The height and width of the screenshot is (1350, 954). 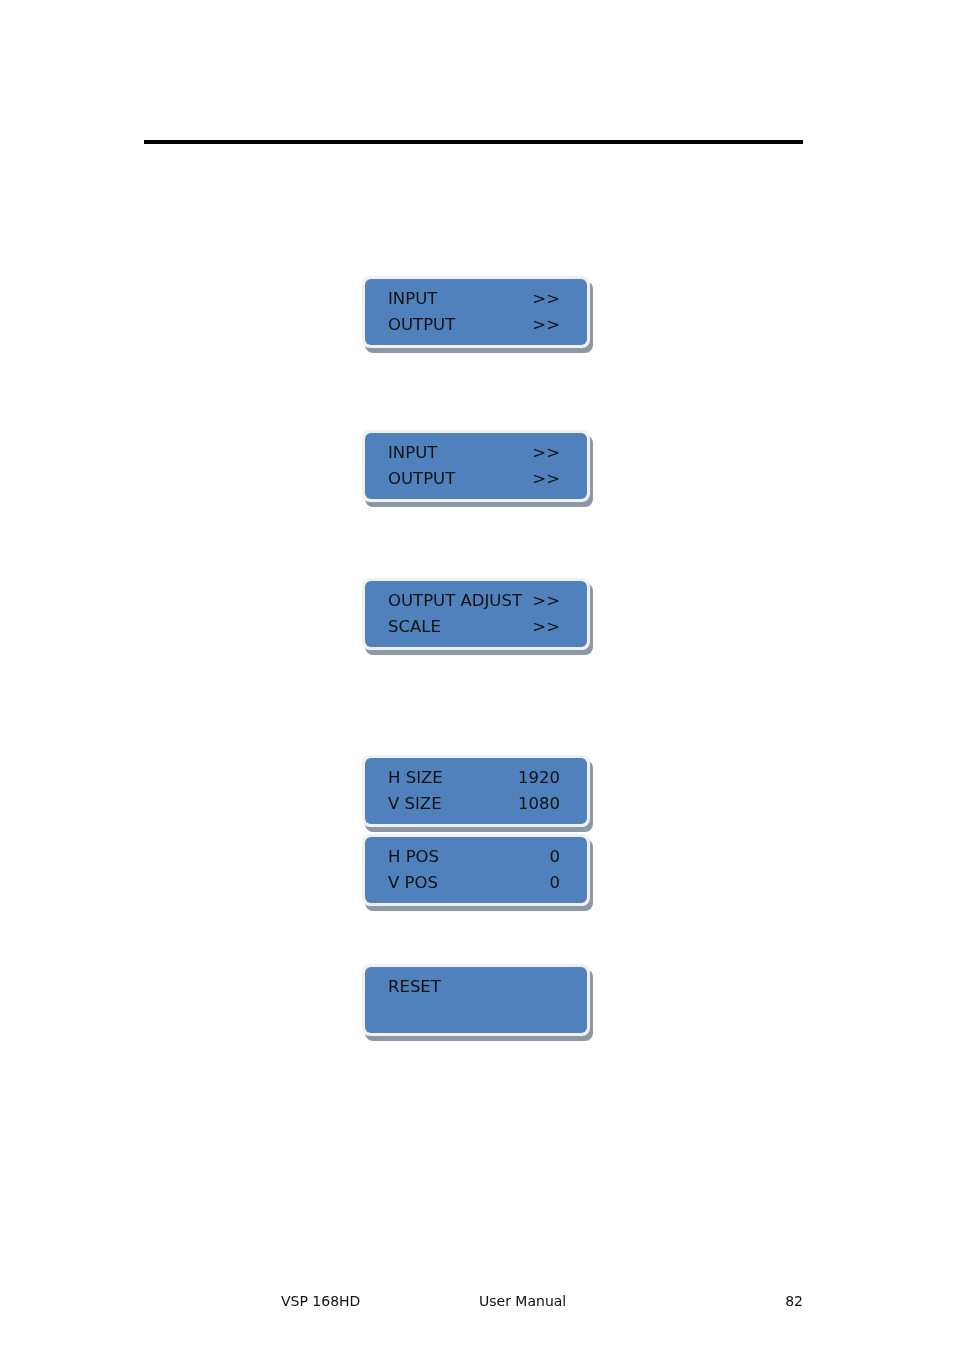 What do you see at coordinates (414, 857) in the screenshot?
I see `menu-label: H POS` at bounding box center [414, 857].